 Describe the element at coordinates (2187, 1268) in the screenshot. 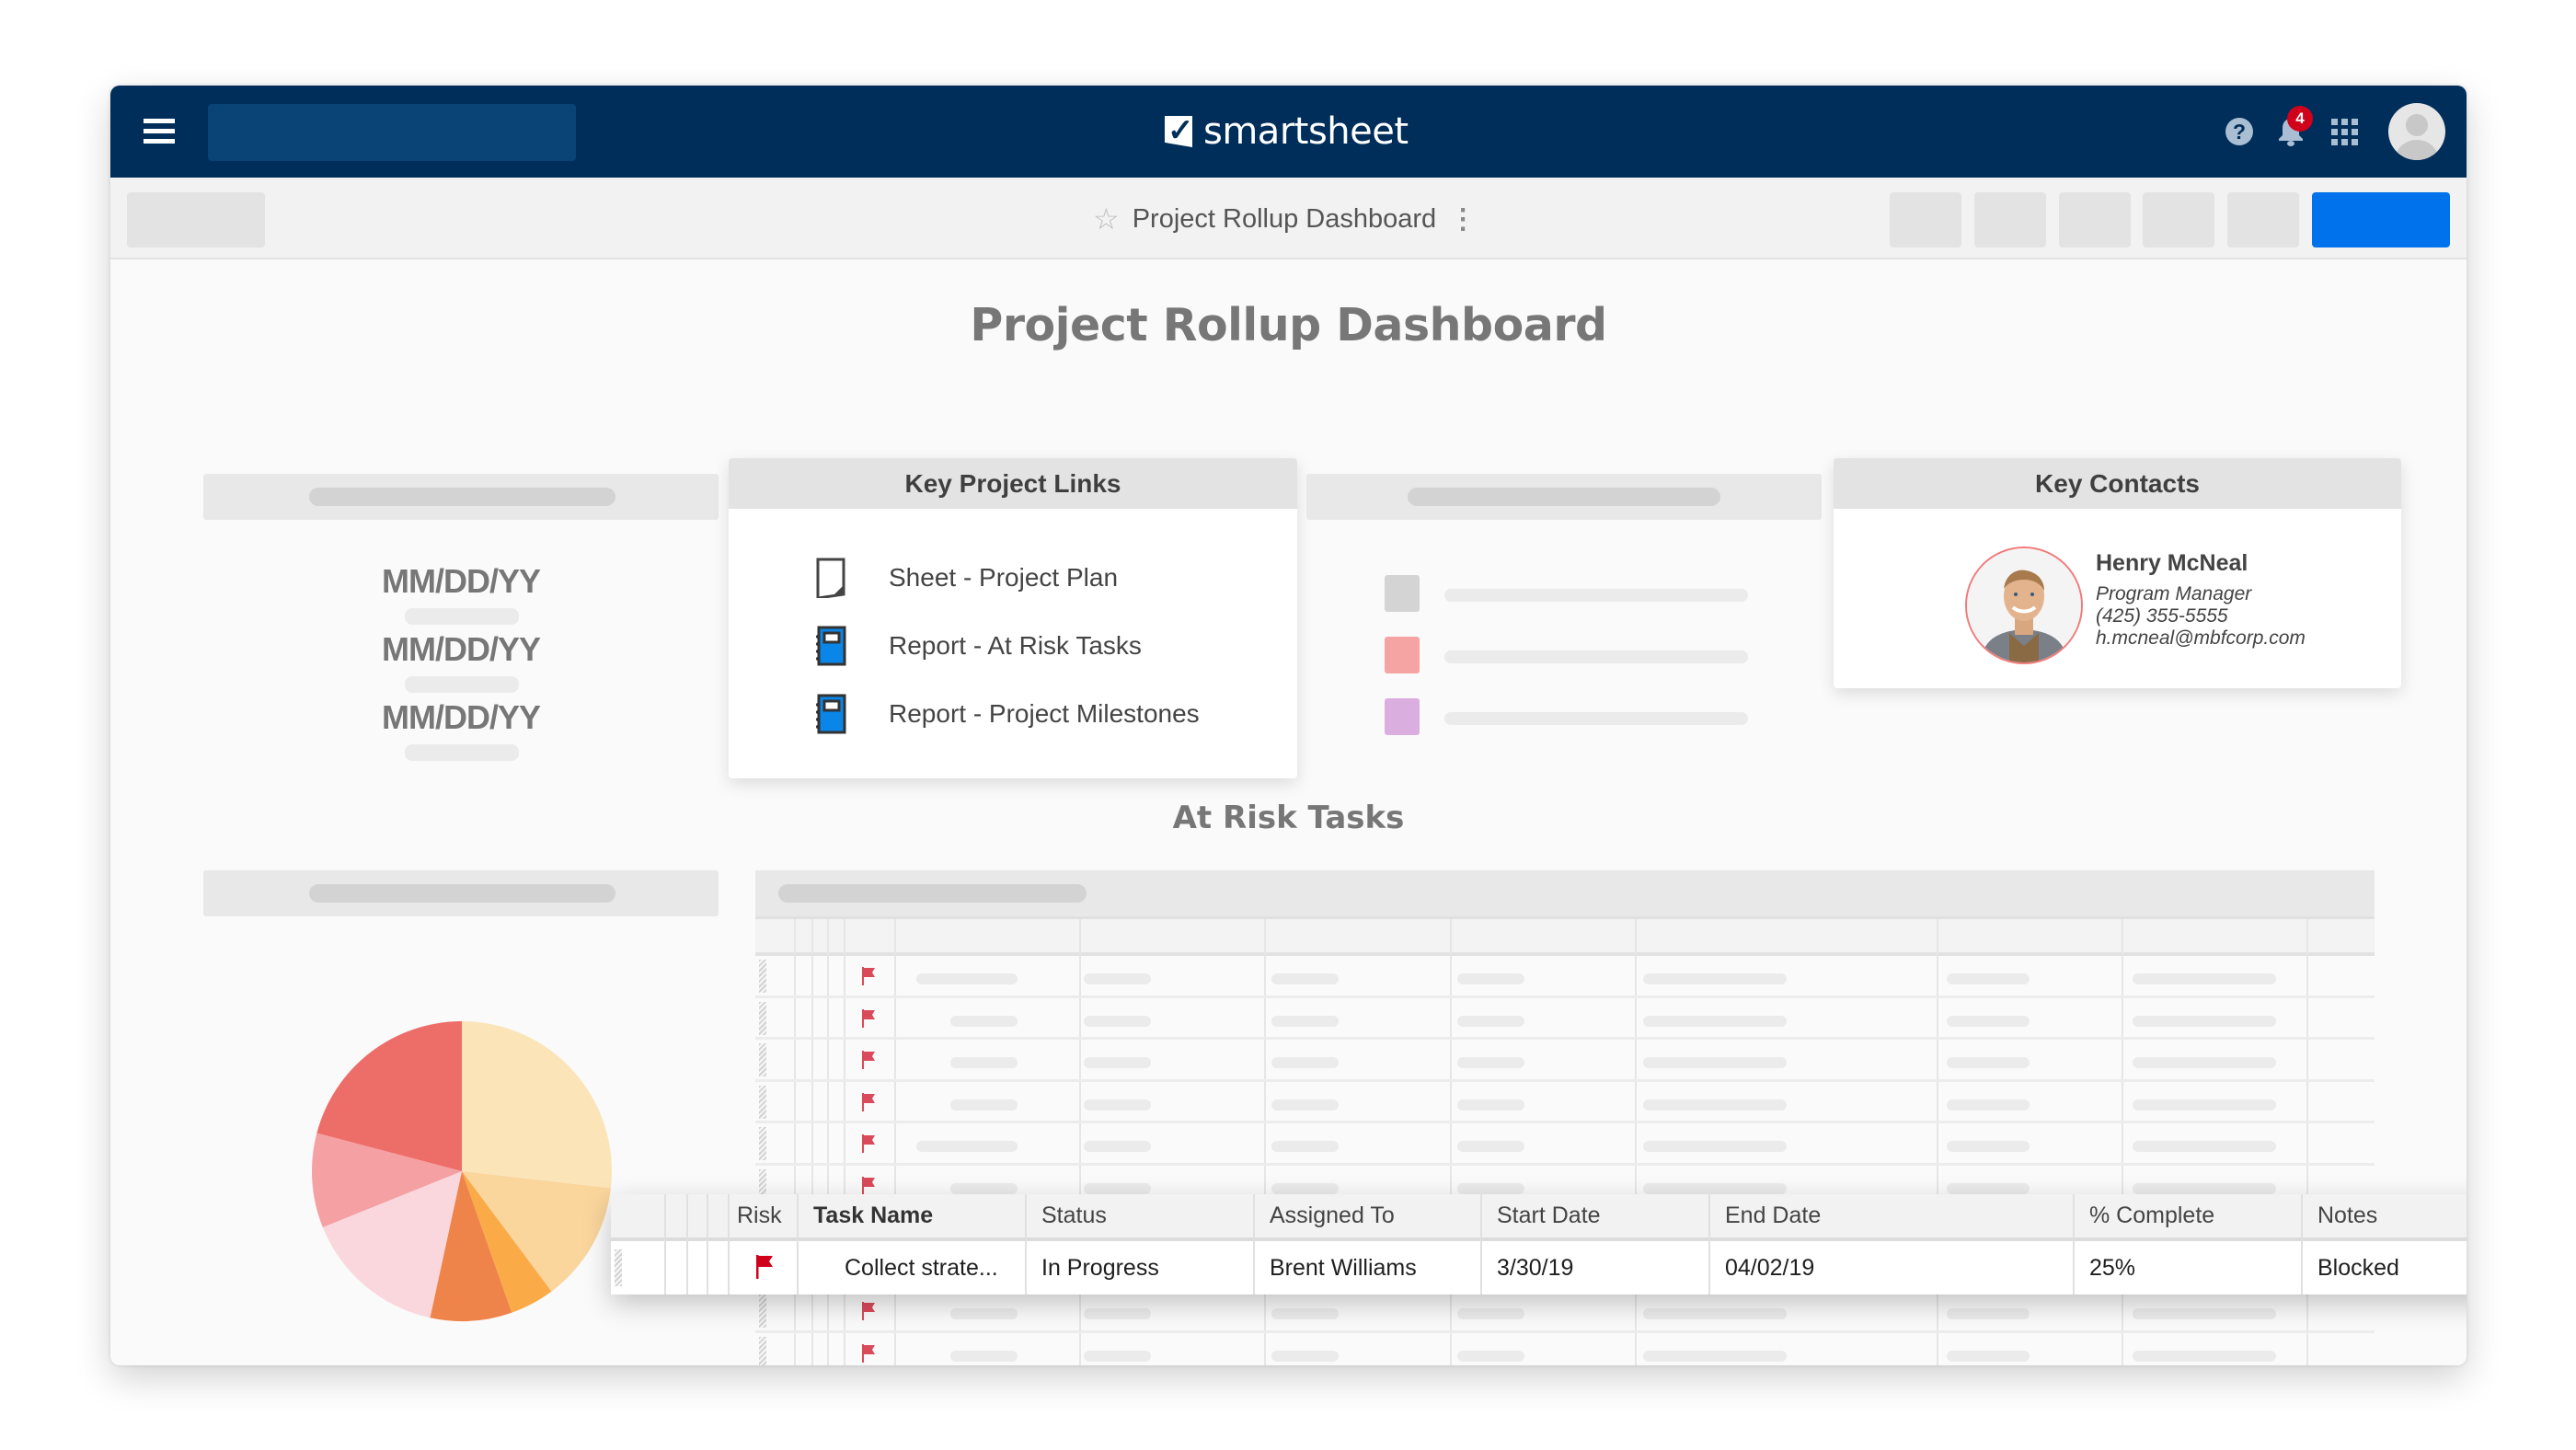

I see `cell-percent-complete: 25%` at that location.